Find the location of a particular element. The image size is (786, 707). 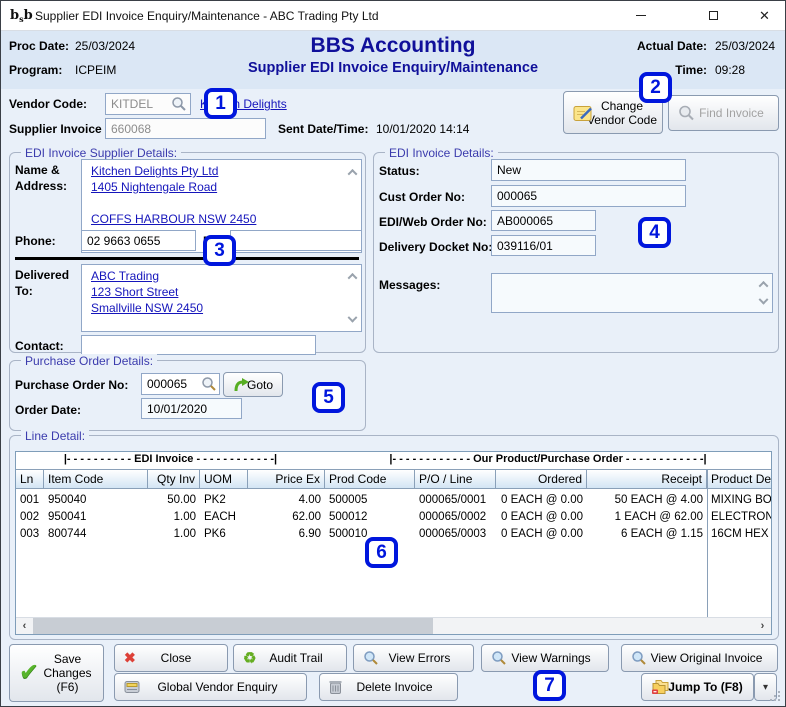

col-qty-inv: Qty Inv is located at coordinates (174, 479).